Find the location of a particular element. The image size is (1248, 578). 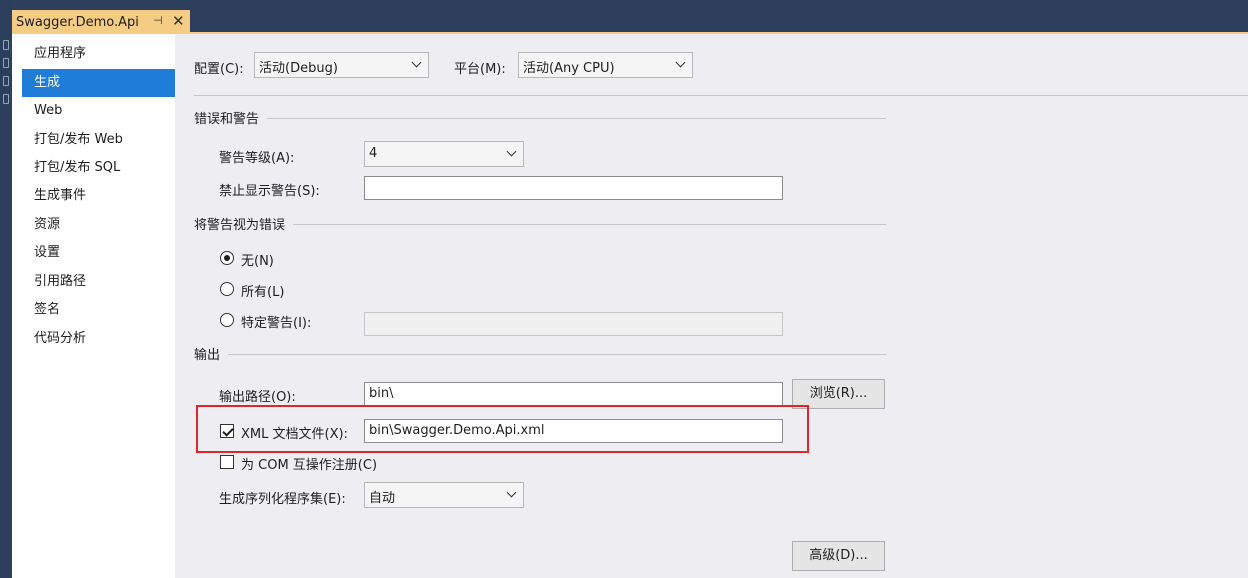

radio-all-label: 所有(L) is located at coordinates (262, 290).